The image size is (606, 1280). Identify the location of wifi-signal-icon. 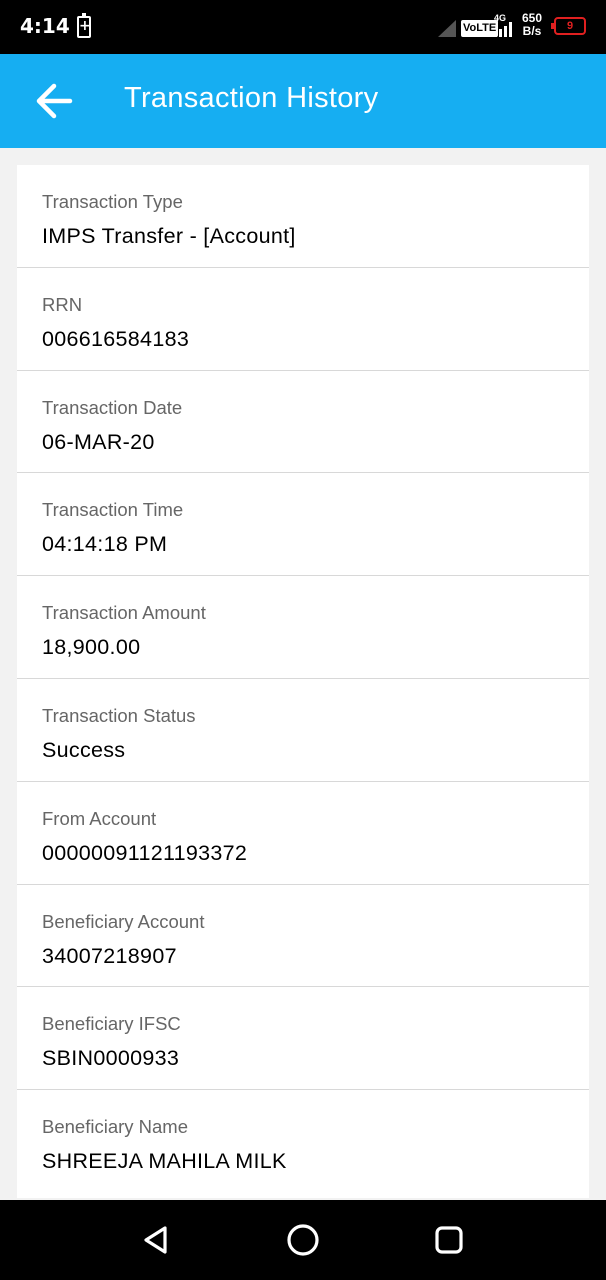
(447, 28).